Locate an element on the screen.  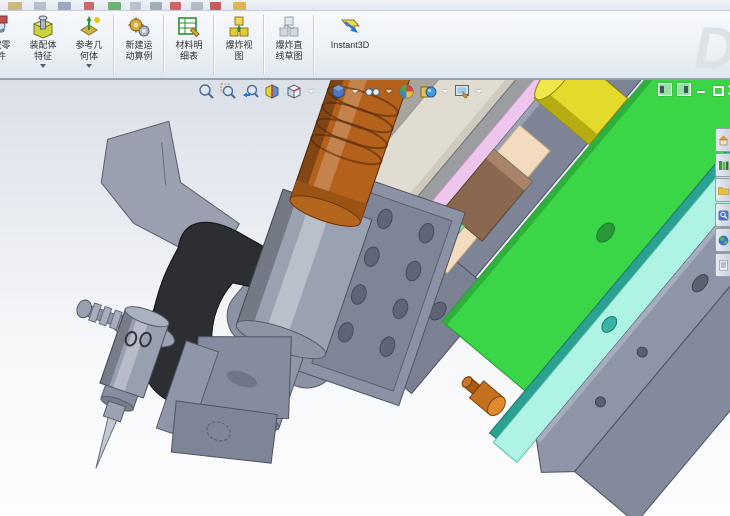
button-label: 动算例 is located at coordinates (139, 56).